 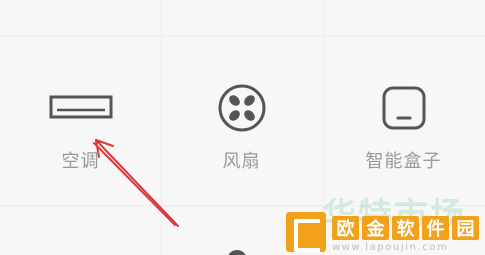 What do you see at coordinates (435, 228) in the screenshot?
I see `watermark-char: 件` at bounding box center [435, 228].